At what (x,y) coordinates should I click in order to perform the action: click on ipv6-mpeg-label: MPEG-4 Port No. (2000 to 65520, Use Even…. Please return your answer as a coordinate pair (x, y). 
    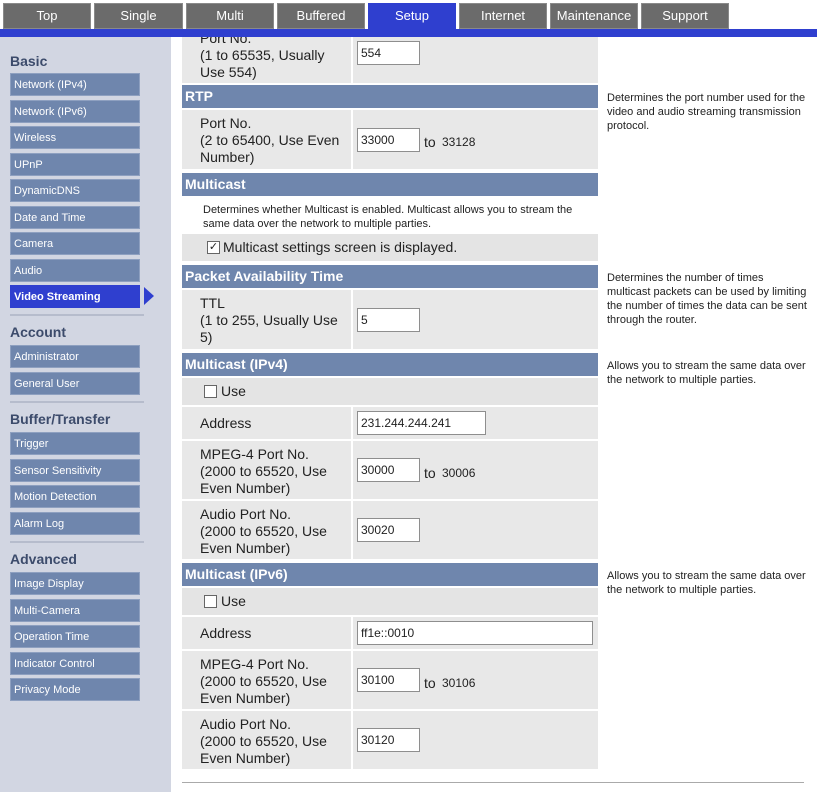
    Looking at the image, I should click on (266, 680).